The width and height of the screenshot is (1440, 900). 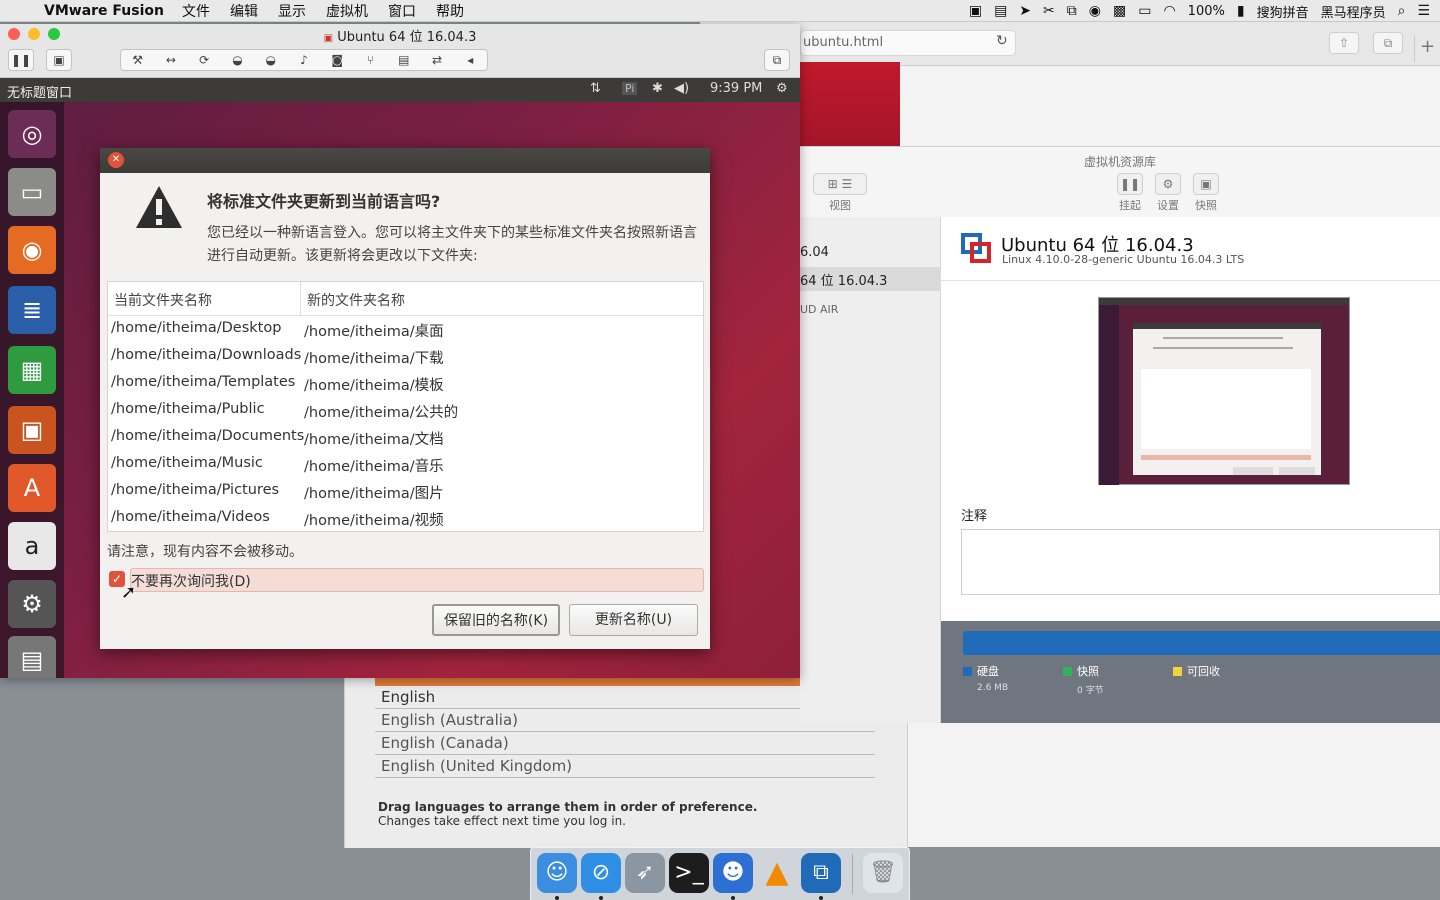 I want to click on dialog-heading: 将标准文件夹更新到当前语言吗?, so click(x=324, y=201).